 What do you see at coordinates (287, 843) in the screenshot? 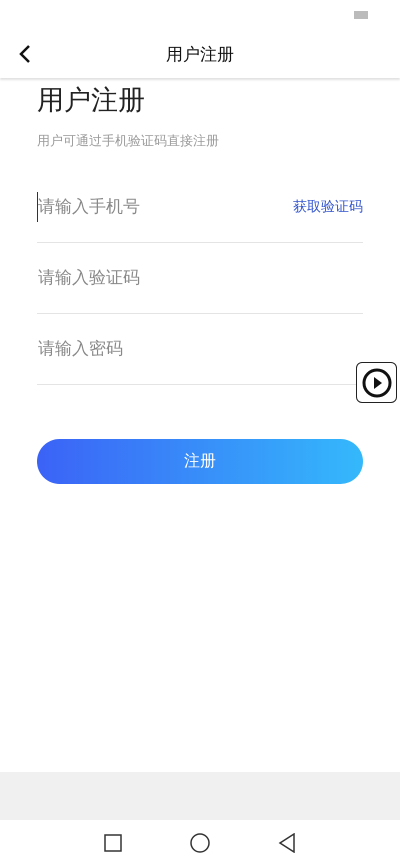
I see `back-triangle-icon` at bounding box center [287, 843].